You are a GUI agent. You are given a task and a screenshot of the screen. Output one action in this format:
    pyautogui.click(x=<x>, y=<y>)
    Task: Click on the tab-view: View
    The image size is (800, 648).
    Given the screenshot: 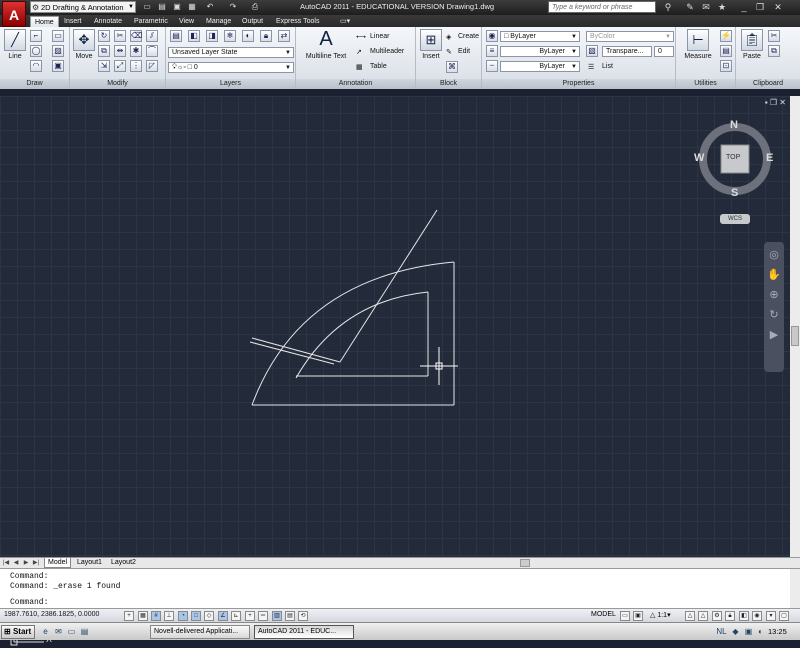 What is the action you would take?
    pyautogui.click(x=186, y=21)
    